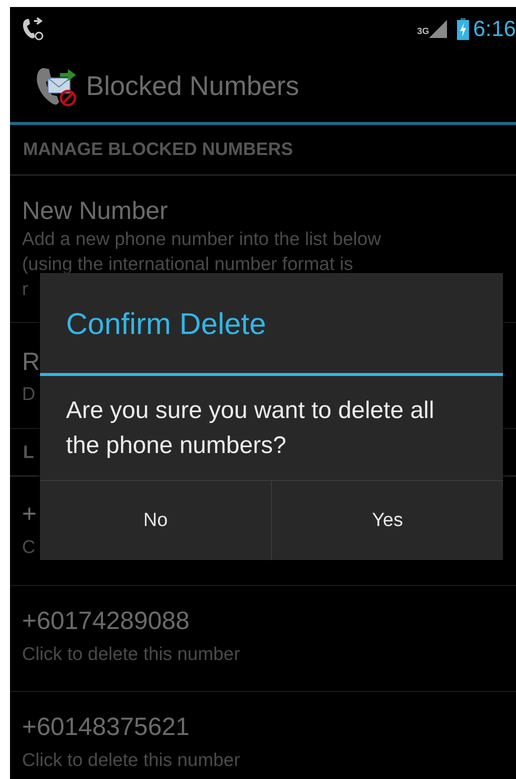  I want to click on item-title: New Number, so click(95, 211).